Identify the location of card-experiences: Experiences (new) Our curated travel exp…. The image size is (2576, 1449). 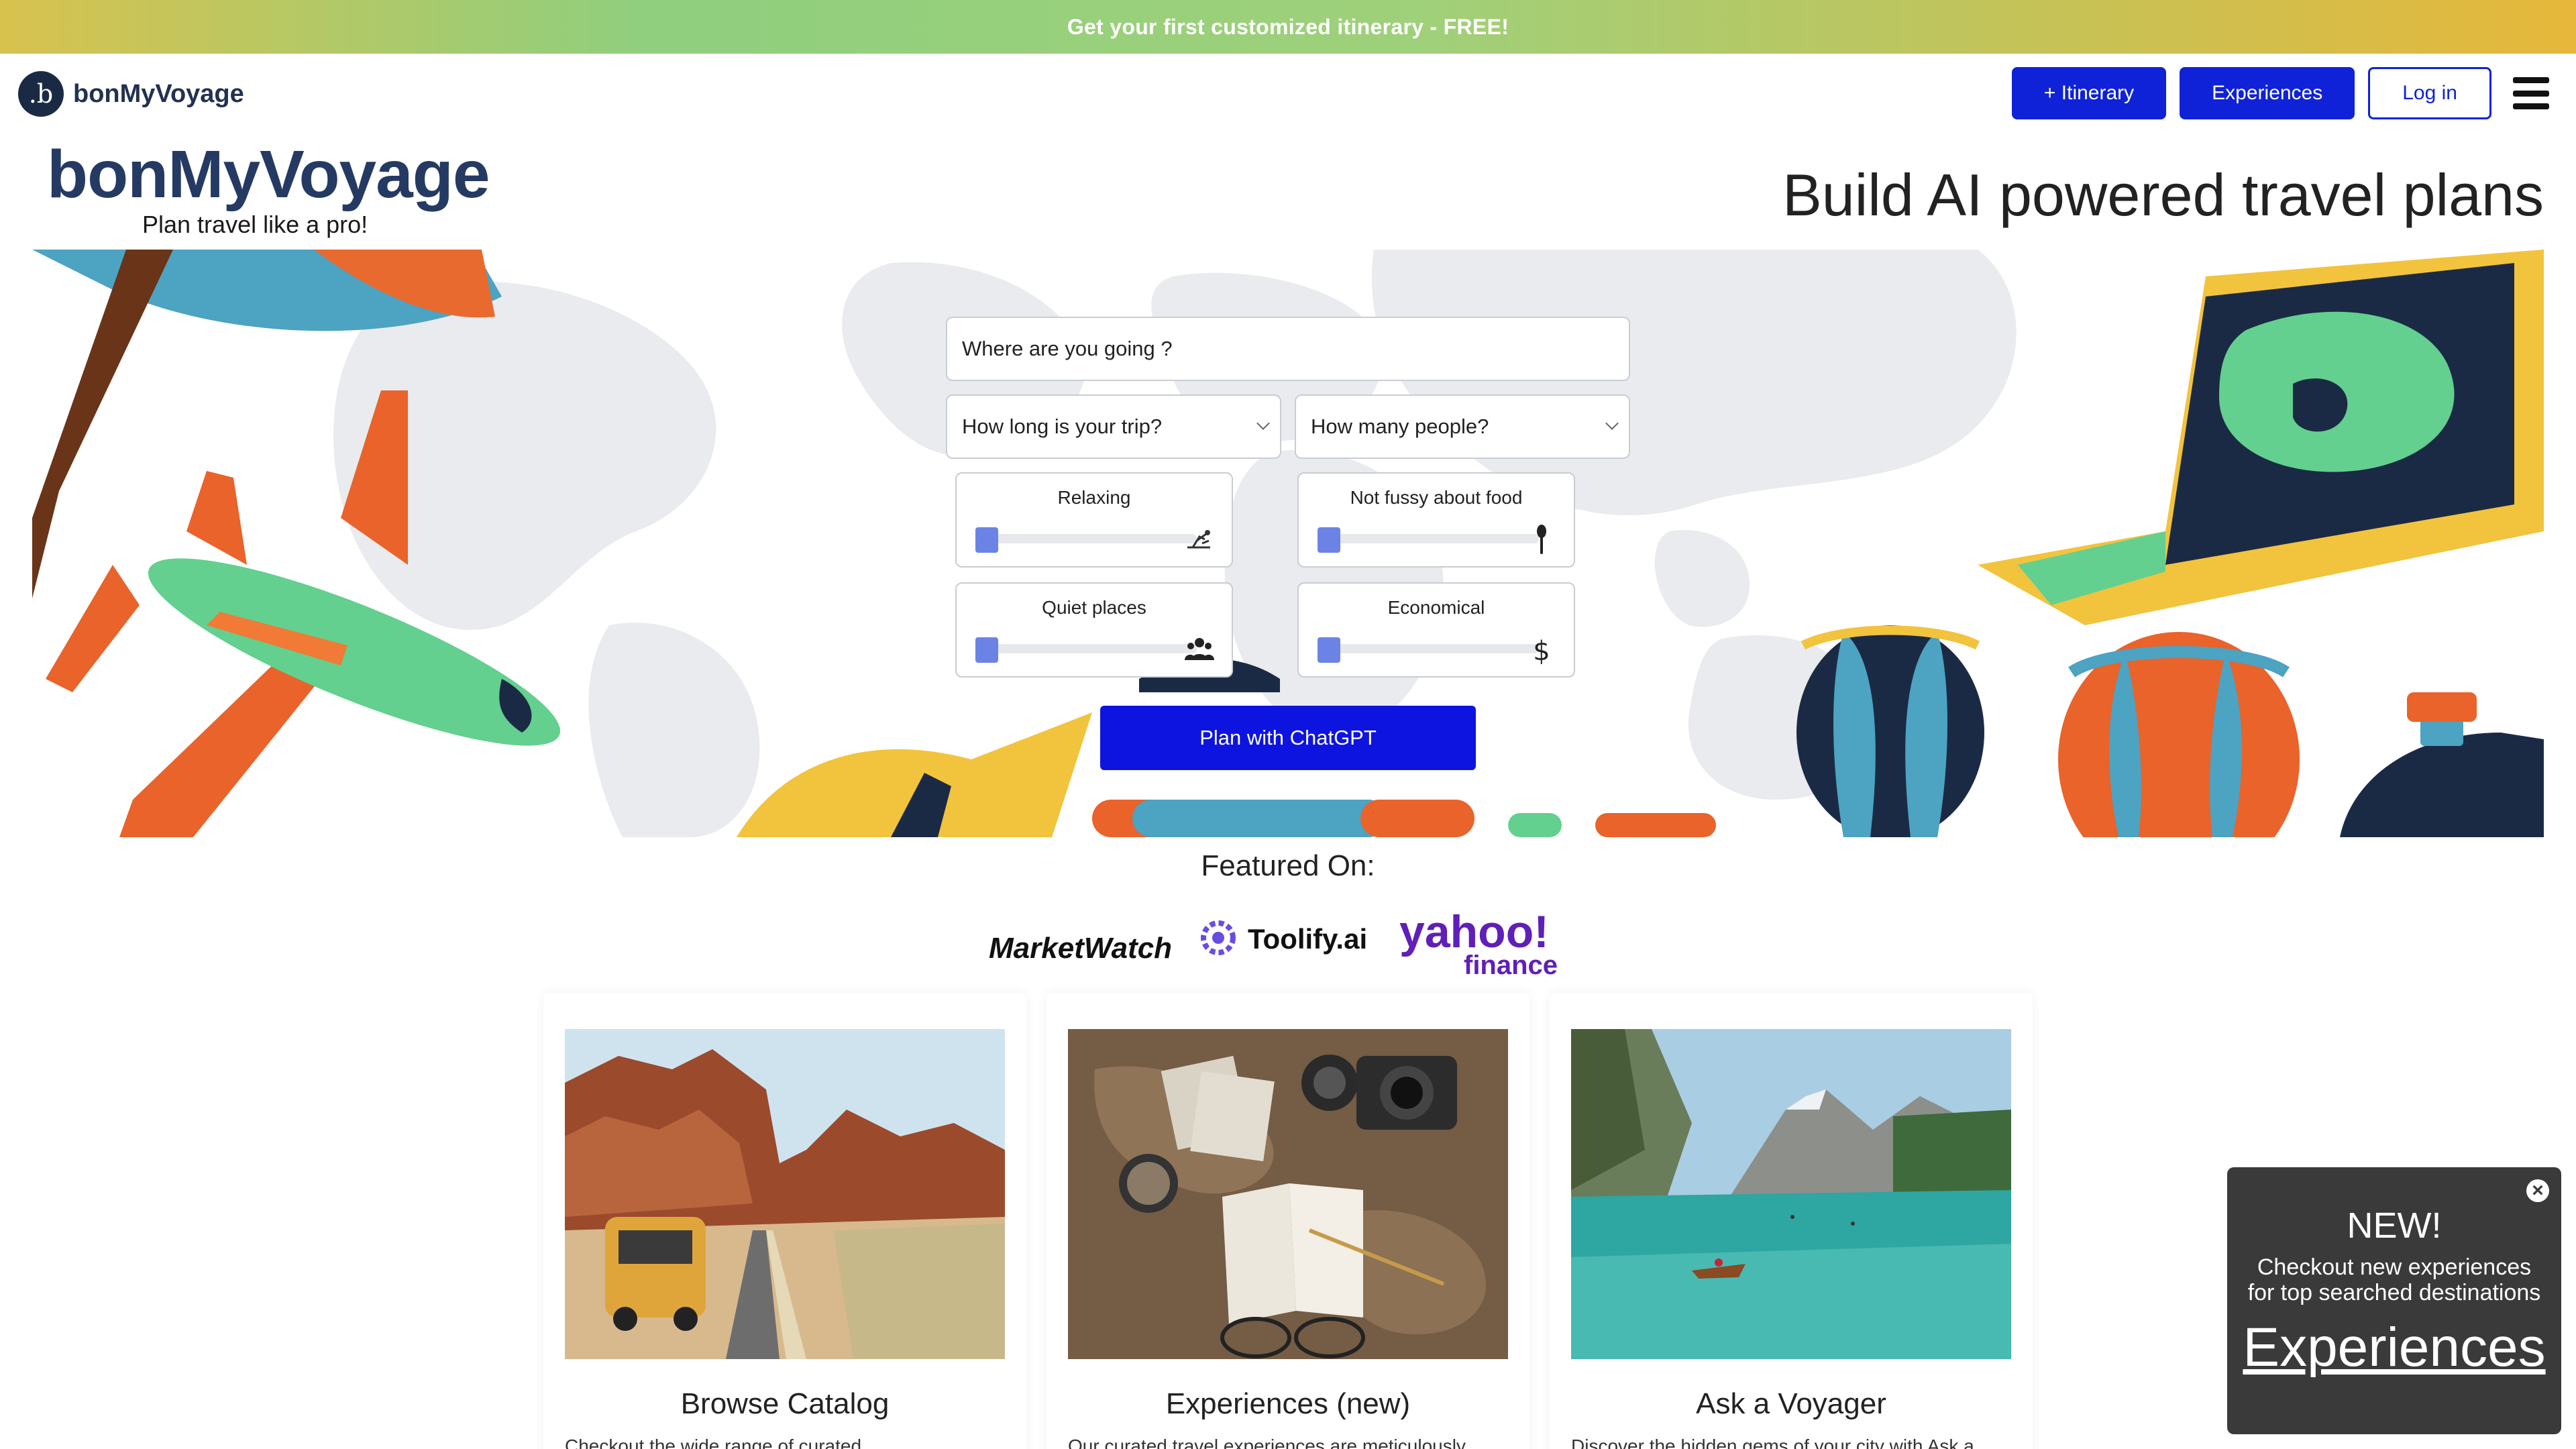
(1287, 1221).